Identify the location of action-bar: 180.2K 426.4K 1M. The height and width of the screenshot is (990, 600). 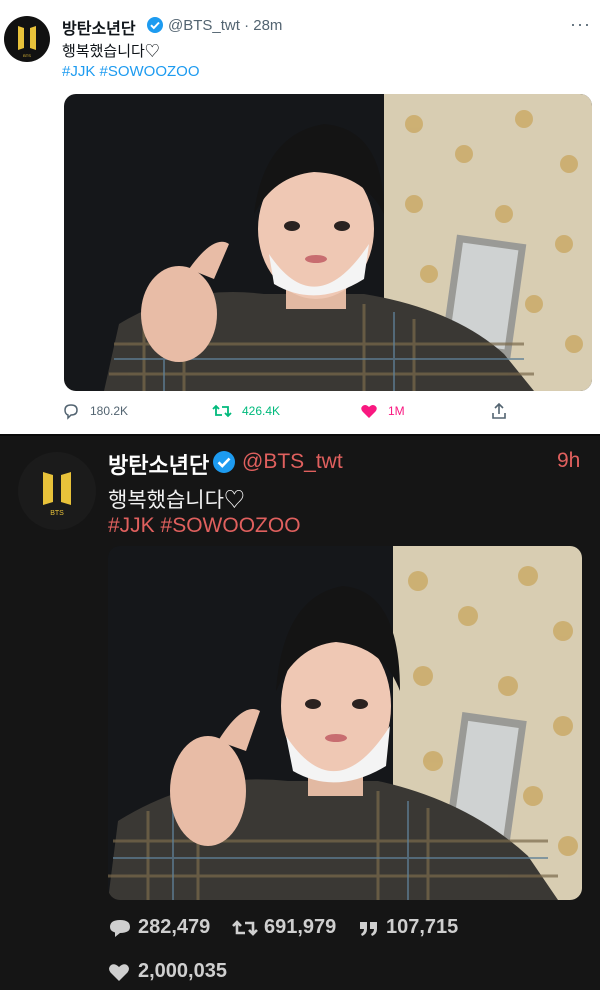
(322, 414).